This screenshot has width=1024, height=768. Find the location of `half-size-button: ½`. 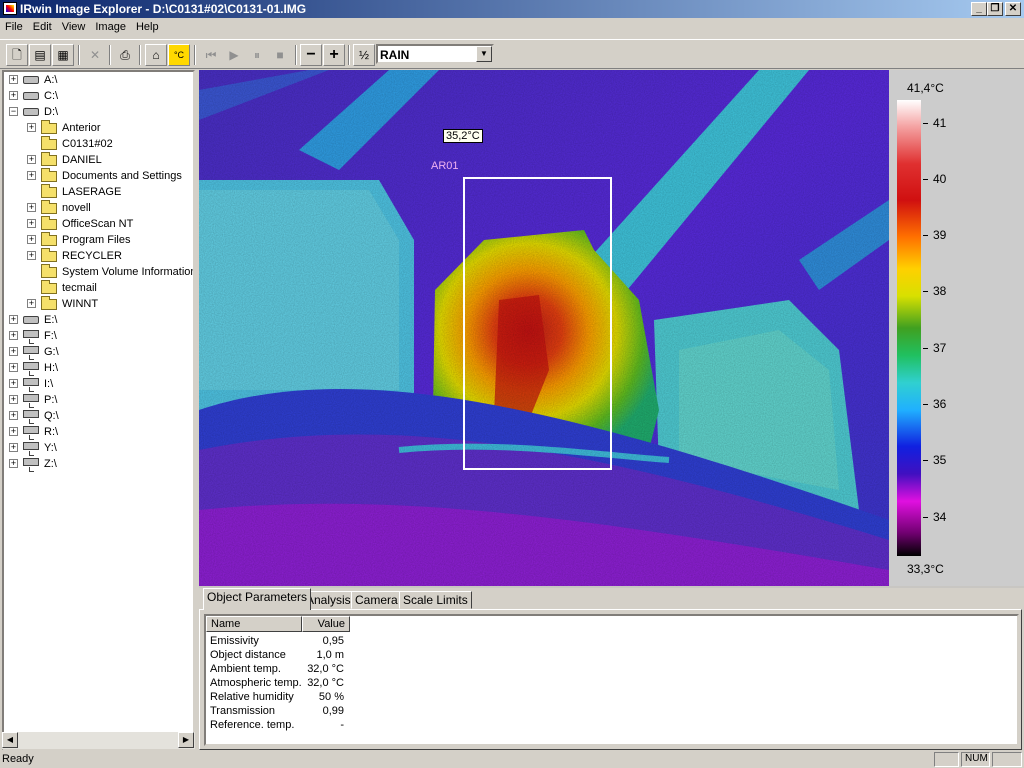

half-size-button: ½ is located at coordinates (364, 55).